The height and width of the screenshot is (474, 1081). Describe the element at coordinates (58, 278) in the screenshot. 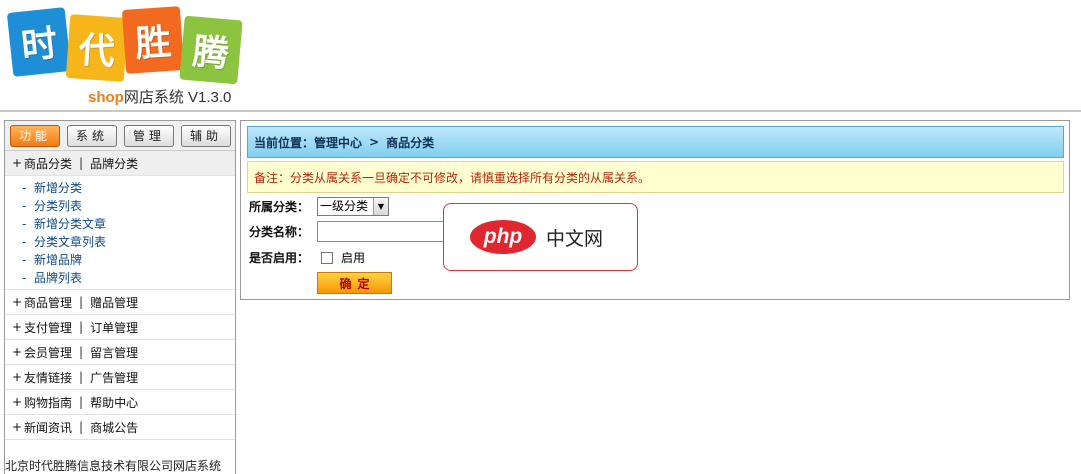

I see `sidebar-item-label: 品牌列表` at that location.